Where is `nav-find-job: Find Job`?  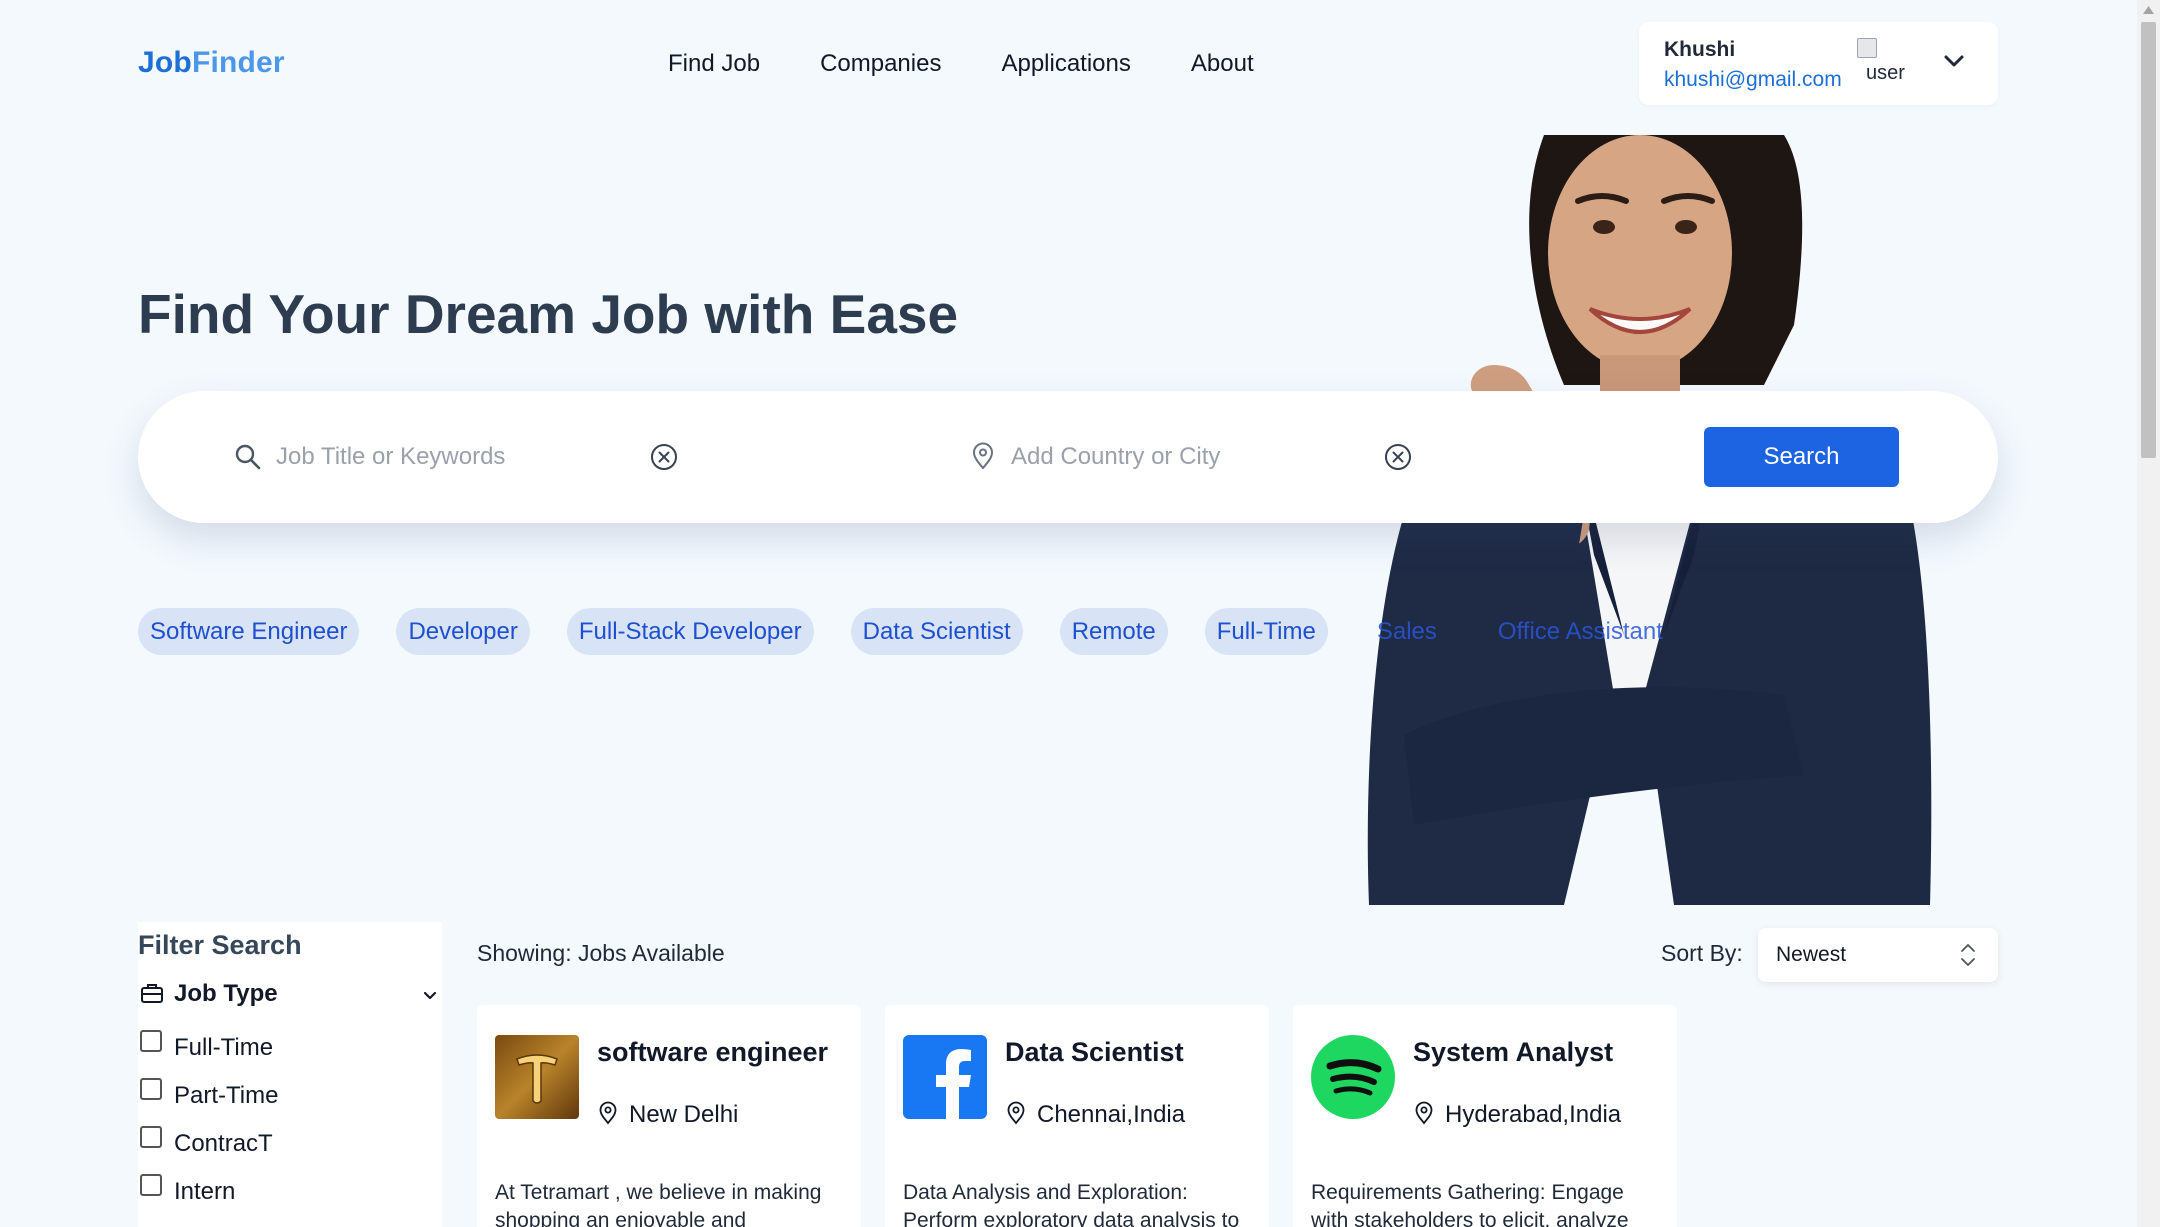 nav-find-job: Find Job is located at coordinates (714, 64).